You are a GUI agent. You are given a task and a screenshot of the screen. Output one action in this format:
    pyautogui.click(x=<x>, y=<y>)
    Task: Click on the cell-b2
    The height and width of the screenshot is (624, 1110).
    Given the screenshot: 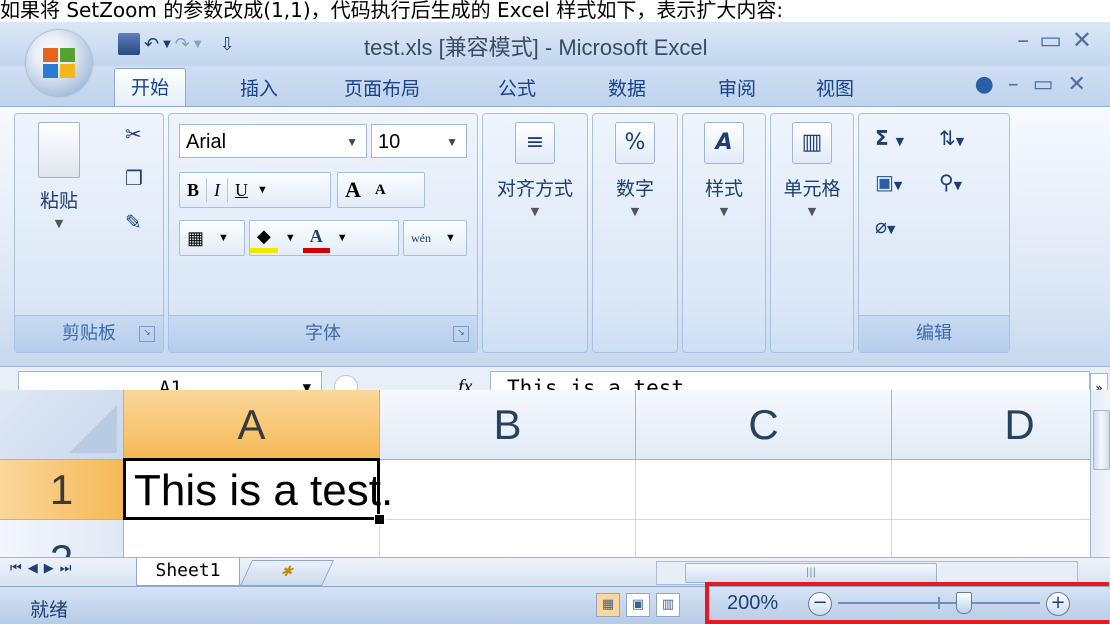 What is the action you would take?
    pyautogui.click(x=508, y=538)
    